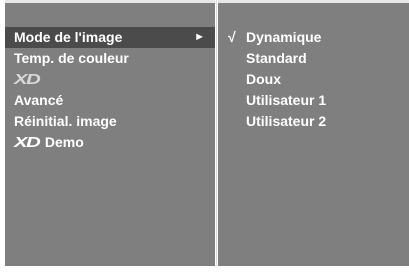  Describe the element at coordinates (110, 142) in the screenshot. I see `menu-item-xd-demo: XD Demo` at that location.